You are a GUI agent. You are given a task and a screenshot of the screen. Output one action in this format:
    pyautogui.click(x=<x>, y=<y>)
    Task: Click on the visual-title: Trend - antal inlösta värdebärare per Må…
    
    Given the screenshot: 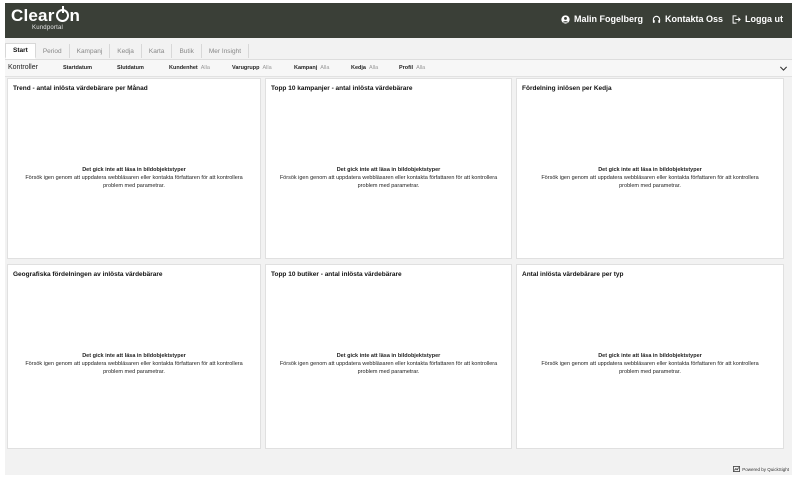 What is the action you would take?
    pyautogui.click(x=80, y=88)
    